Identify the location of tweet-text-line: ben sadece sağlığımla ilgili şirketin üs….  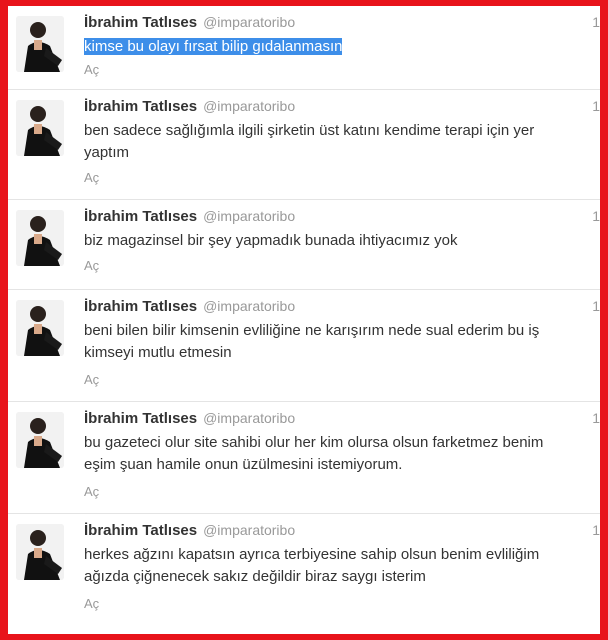
(309, 130).